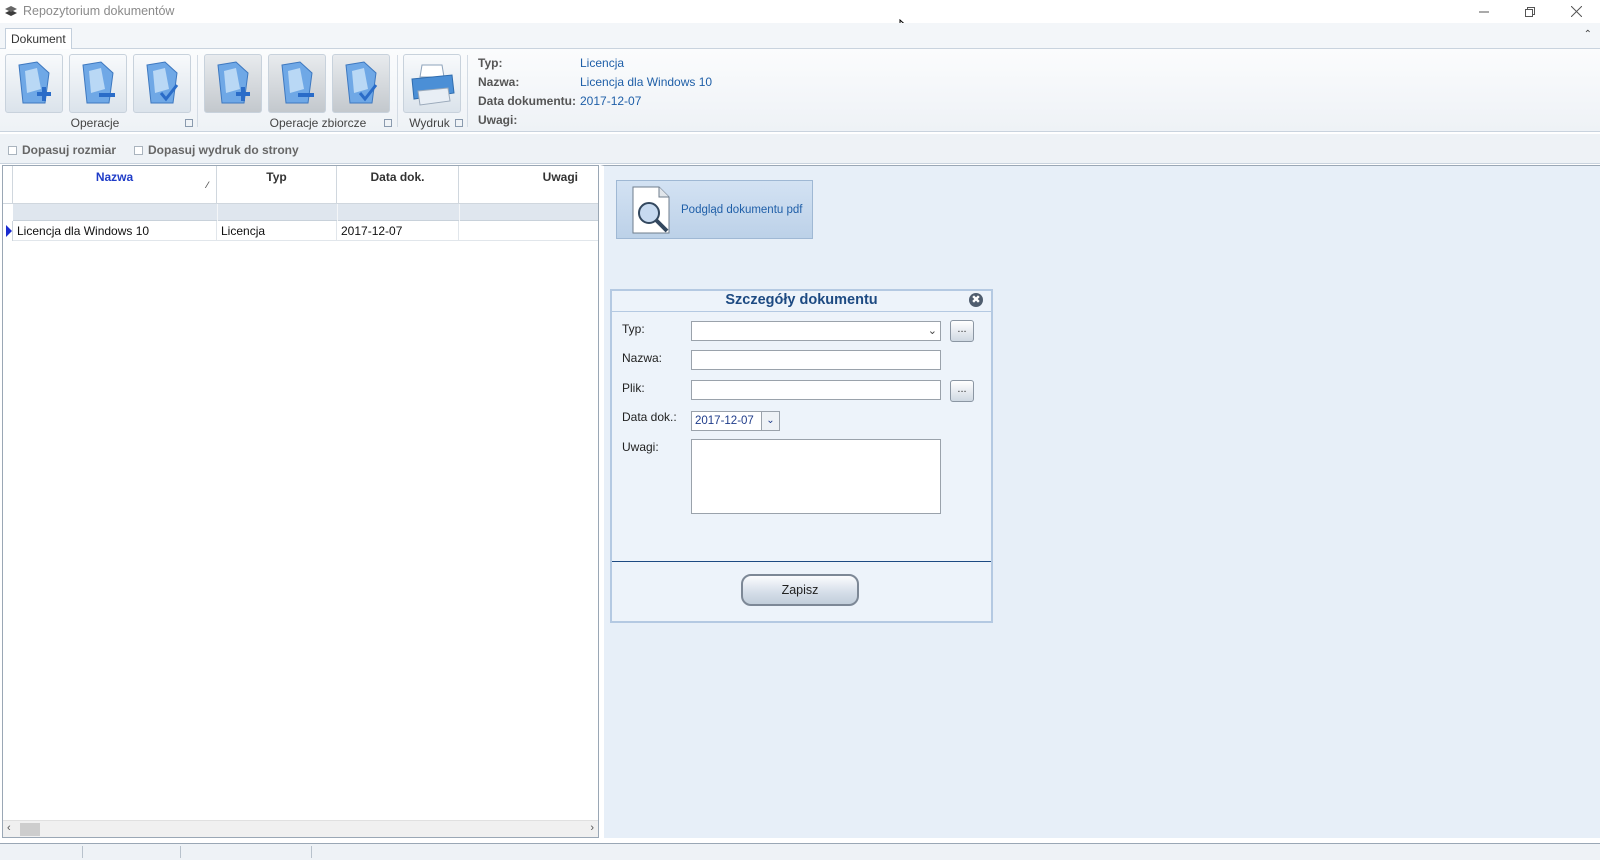 The height and width of the screenshot is (860, 1600). What do you see at coordinates (651, 209) in the screenshot?
I see `magnifier-document-icon` at bounding box center [651, 209].